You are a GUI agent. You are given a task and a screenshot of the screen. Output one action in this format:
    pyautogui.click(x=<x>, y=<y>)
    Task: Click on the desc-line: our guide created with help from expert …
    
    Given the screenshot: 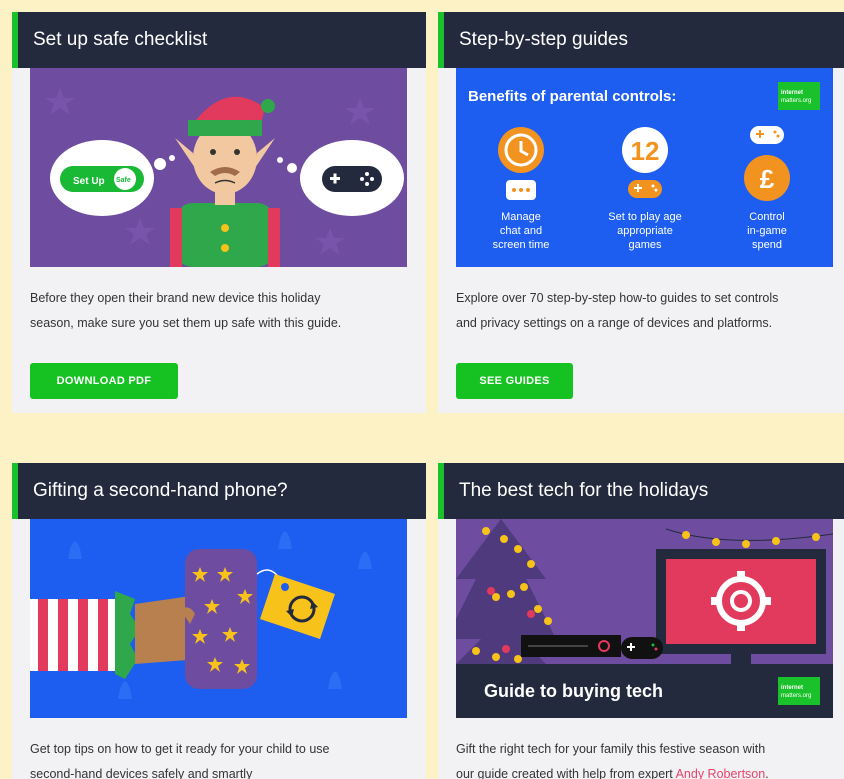 What is the action you would take?
    pyautogui.click(x=646, y=770)
    